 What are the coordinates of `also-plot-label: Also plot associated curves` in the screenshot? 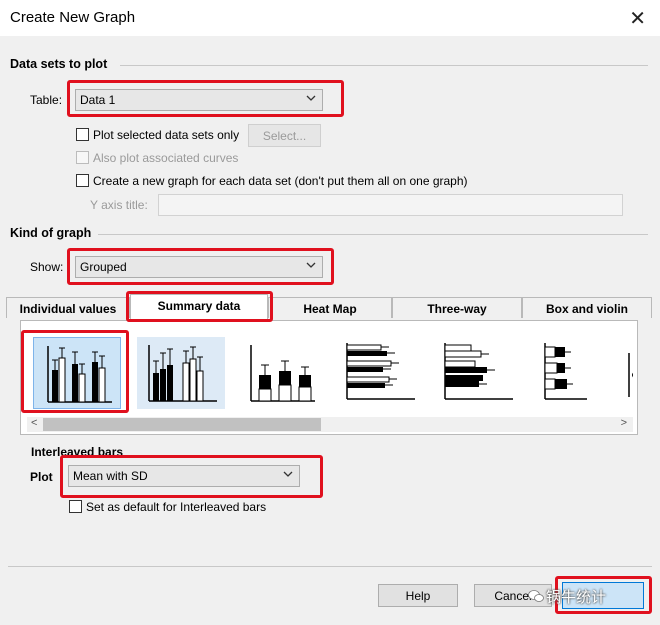 It's located at (166, 158).